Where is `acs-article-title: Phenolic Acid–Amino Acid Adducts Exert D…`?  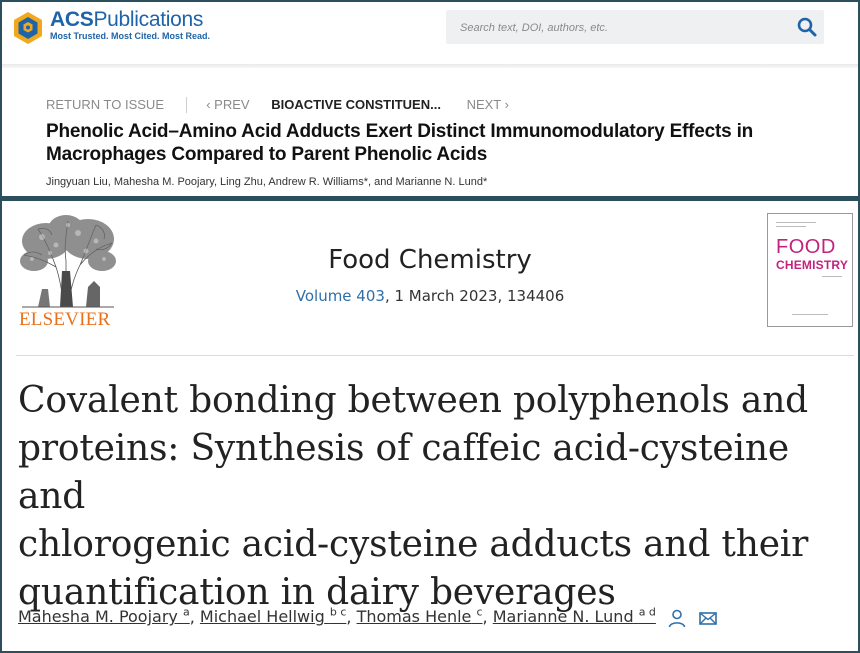 acs-article-title: Phenolic Acid–Amino Acid Adducts Exert D… is located at coordinates (451, 143).